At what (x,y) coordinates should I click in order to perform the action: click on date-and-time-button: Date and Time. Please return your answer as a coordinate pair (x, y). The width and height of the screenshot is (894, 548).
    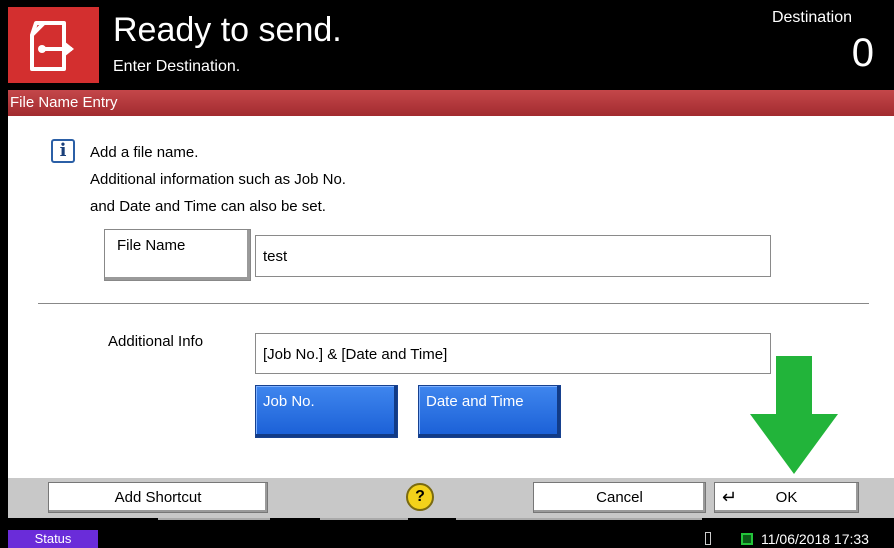
    Looking at the image, I should click on (489, 411).